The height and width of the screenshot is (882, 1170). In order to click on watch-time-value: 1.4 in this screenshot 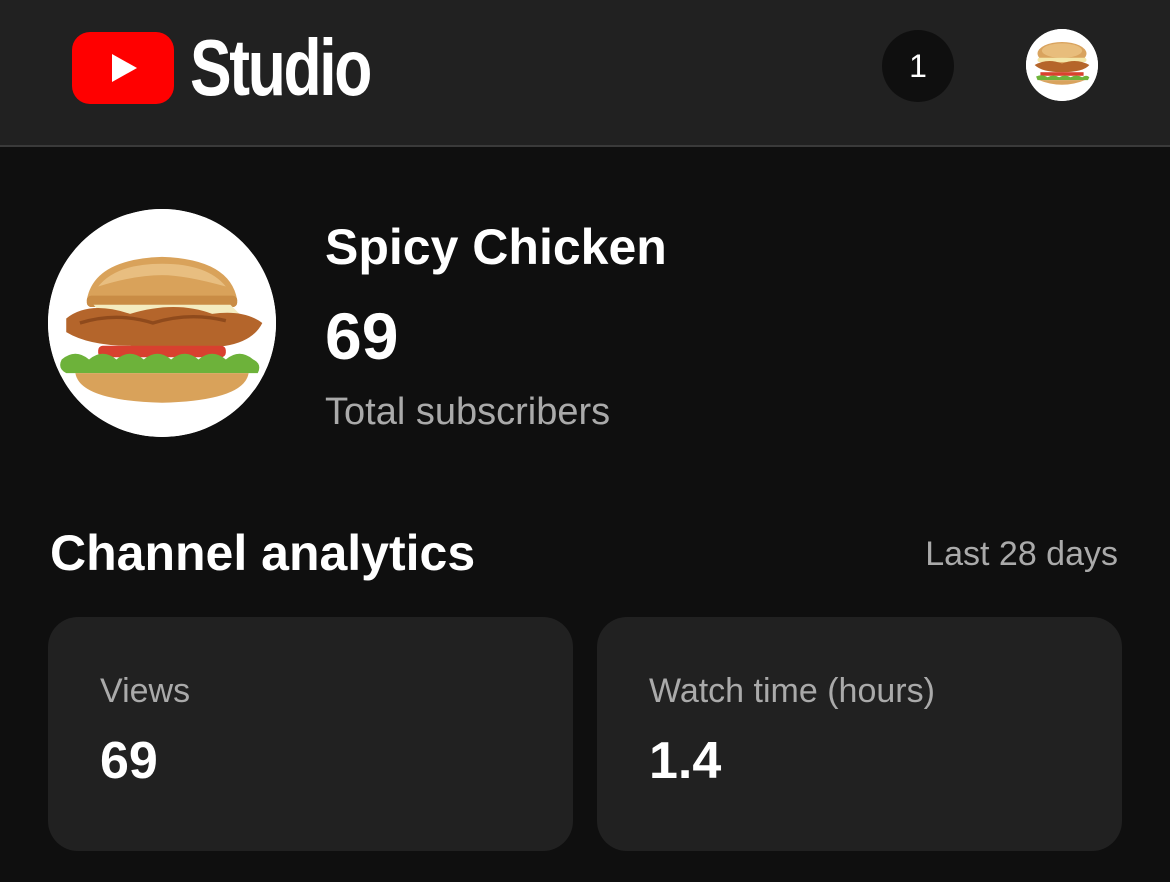, I will do `click(685, 761)`.